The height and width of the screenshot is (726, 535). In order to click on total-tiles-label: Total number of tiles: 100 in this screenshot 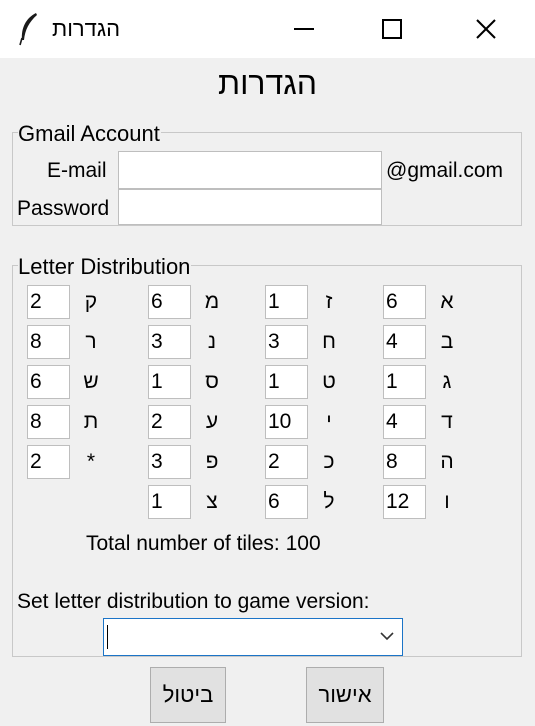, I will do `click(203, 543)`.